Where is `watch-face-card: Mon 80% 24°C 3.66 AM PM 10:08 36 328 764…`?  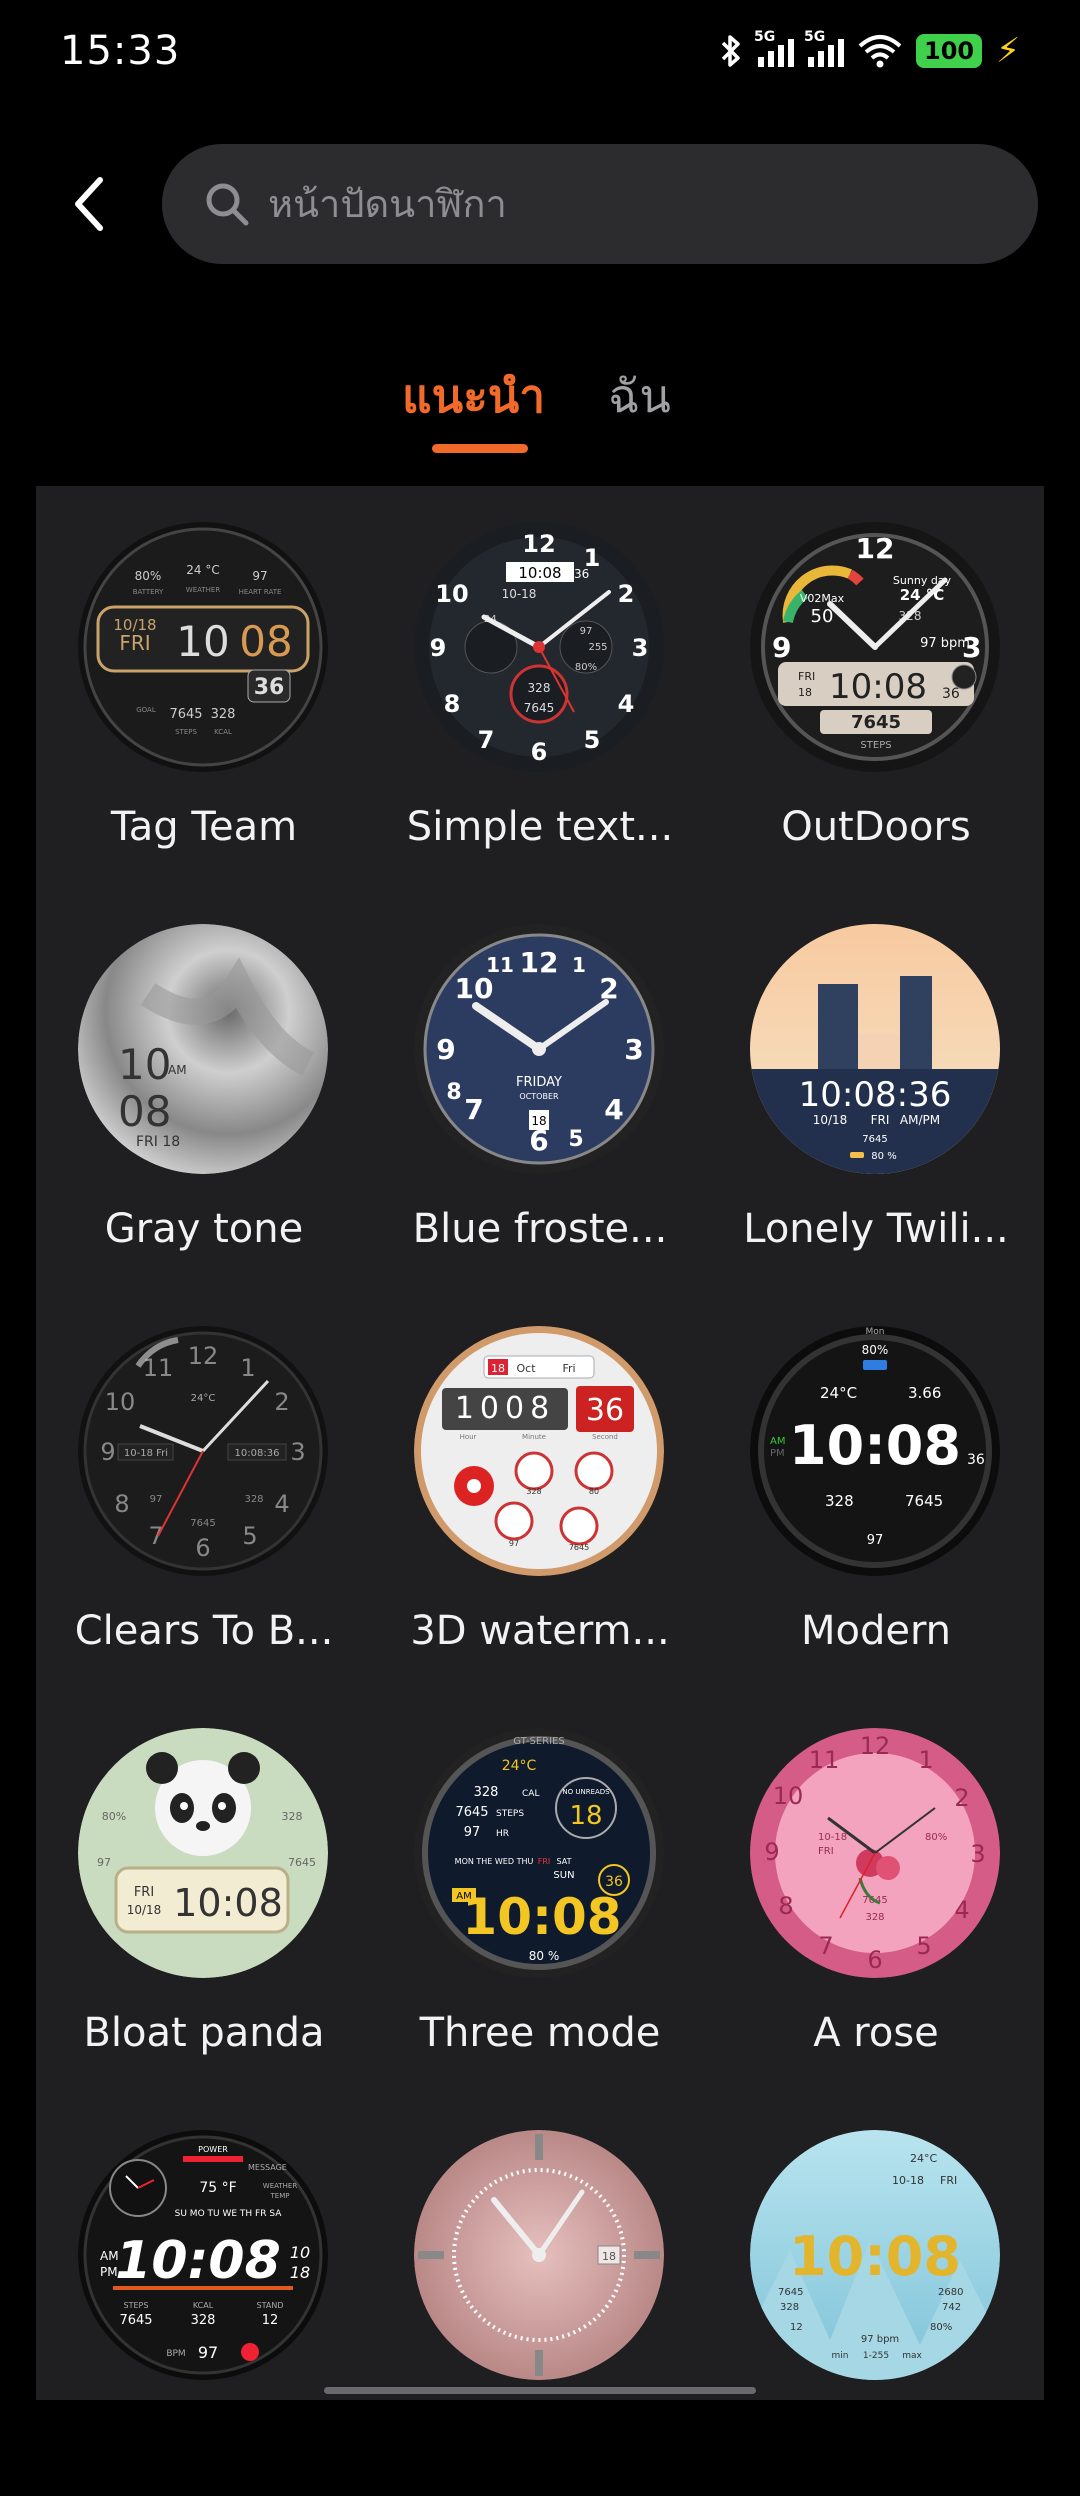 watch-face-card: Mon 80% 24°C 3.66 AM PM 10:08 36 328 764… is located at coordinates (876, 1491).